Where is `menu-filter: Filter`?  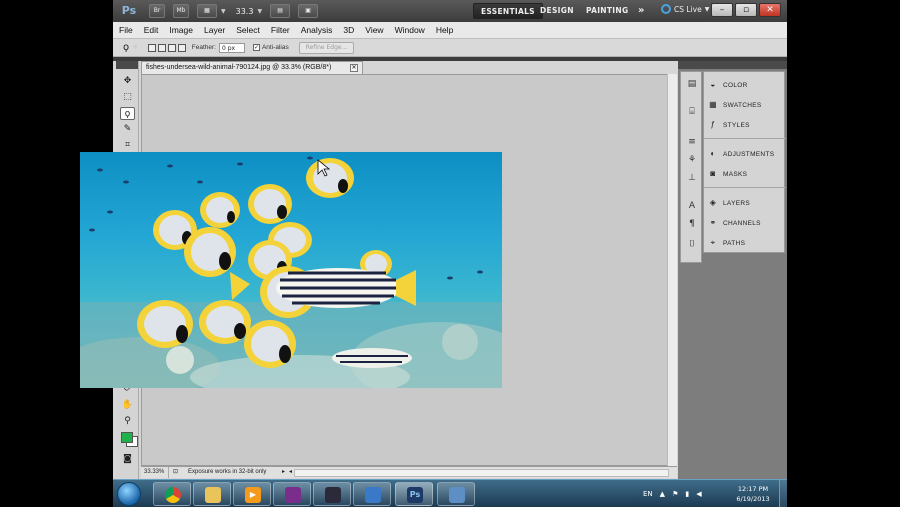
menu-filter: Filter is located at coordinates (280, 30).